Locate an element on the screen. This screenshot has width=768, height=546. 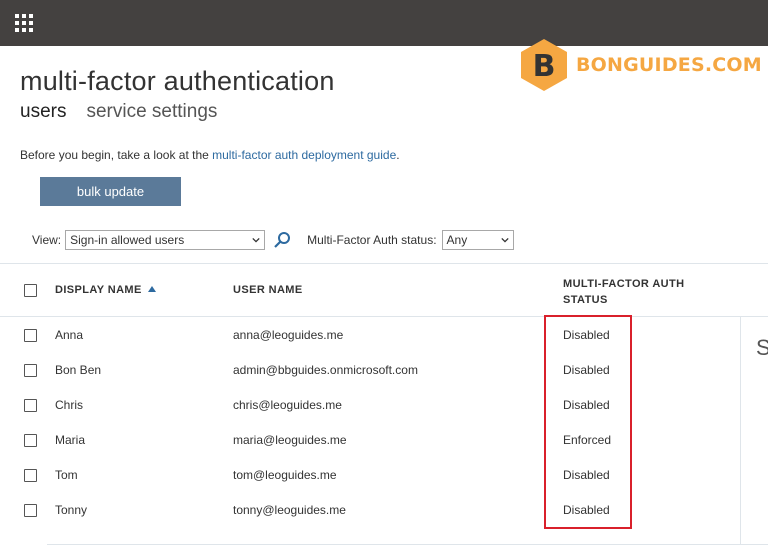
table-bottom-border is located at coordinates (407, 544).